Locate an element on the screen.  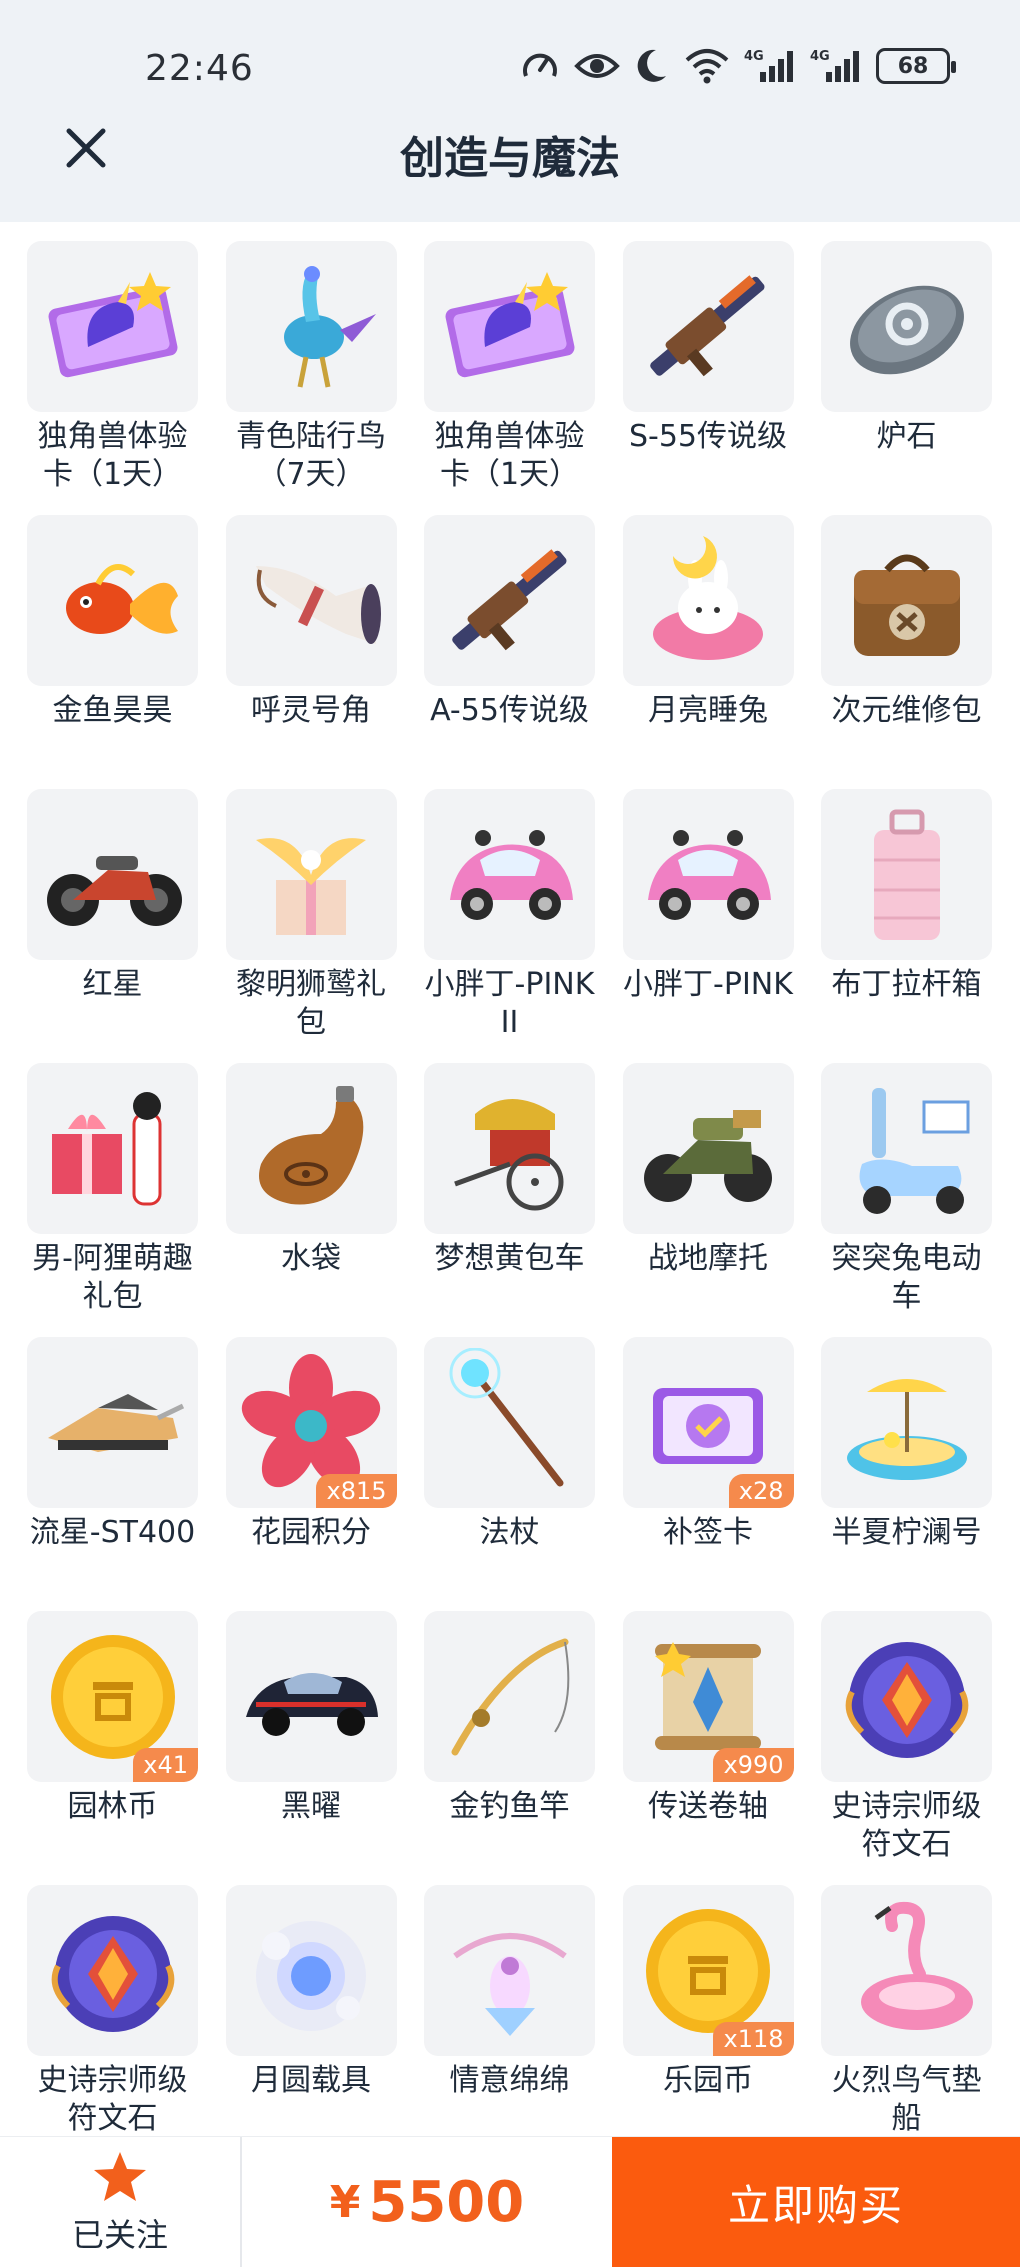
product-item: 水袋 is located at coordinates (311, 1200).